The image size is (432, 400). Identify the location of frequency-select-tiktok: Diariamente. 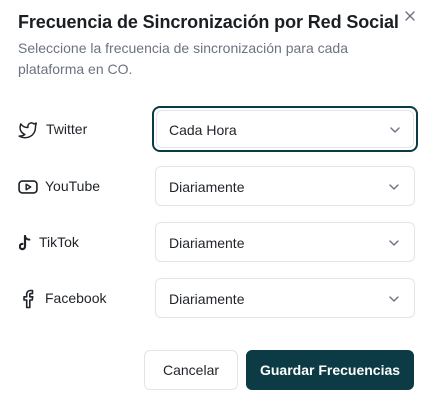
(285, 242).